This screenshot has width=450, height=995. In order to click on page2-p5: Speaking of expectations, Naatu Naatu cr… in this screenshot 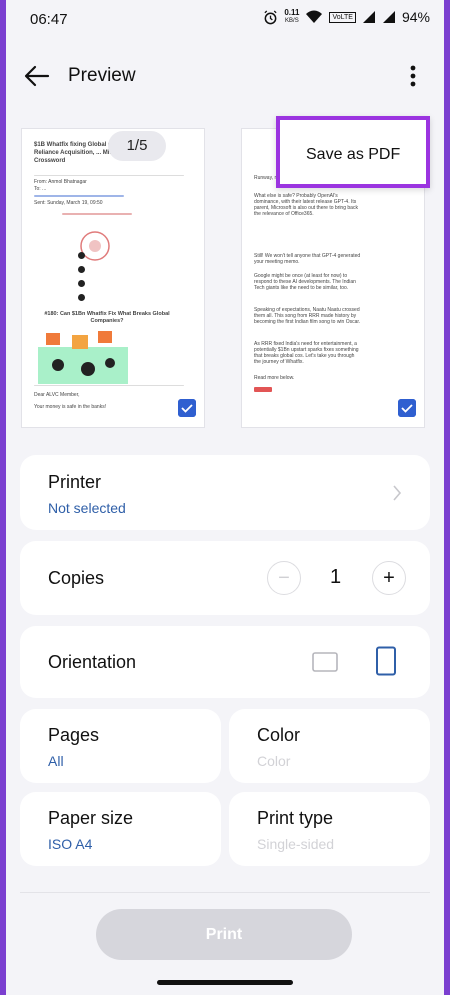, I will do `click(307, 316)`.